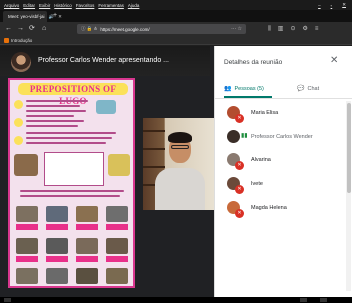 This screenshot has width=352, height=303. I want to click on account-icon: ⊙, so click(292, 29).